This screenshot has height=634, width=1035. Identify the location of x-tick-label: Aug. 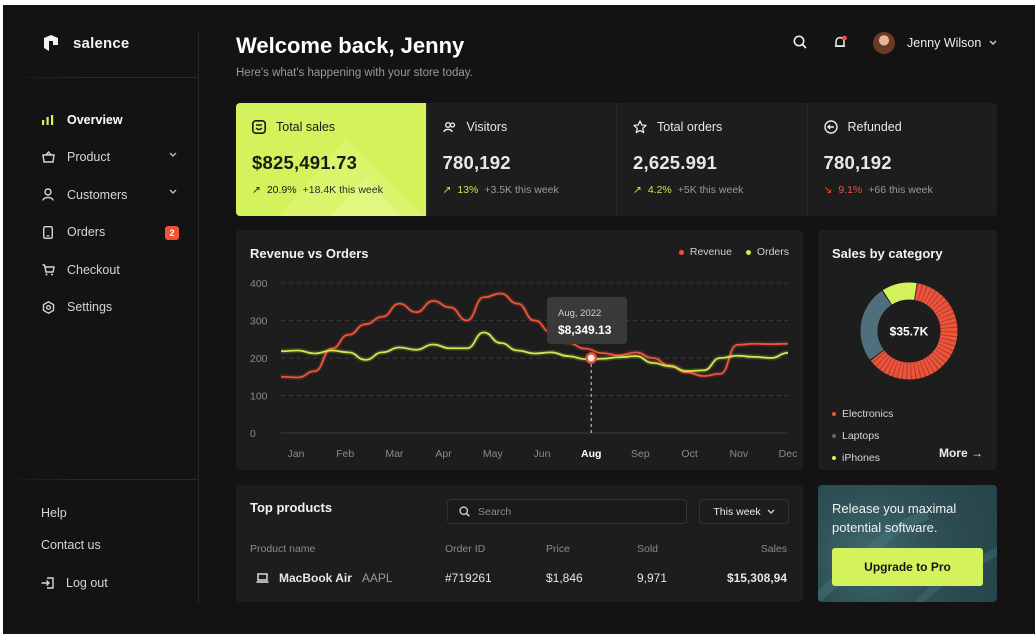
(591, 454).